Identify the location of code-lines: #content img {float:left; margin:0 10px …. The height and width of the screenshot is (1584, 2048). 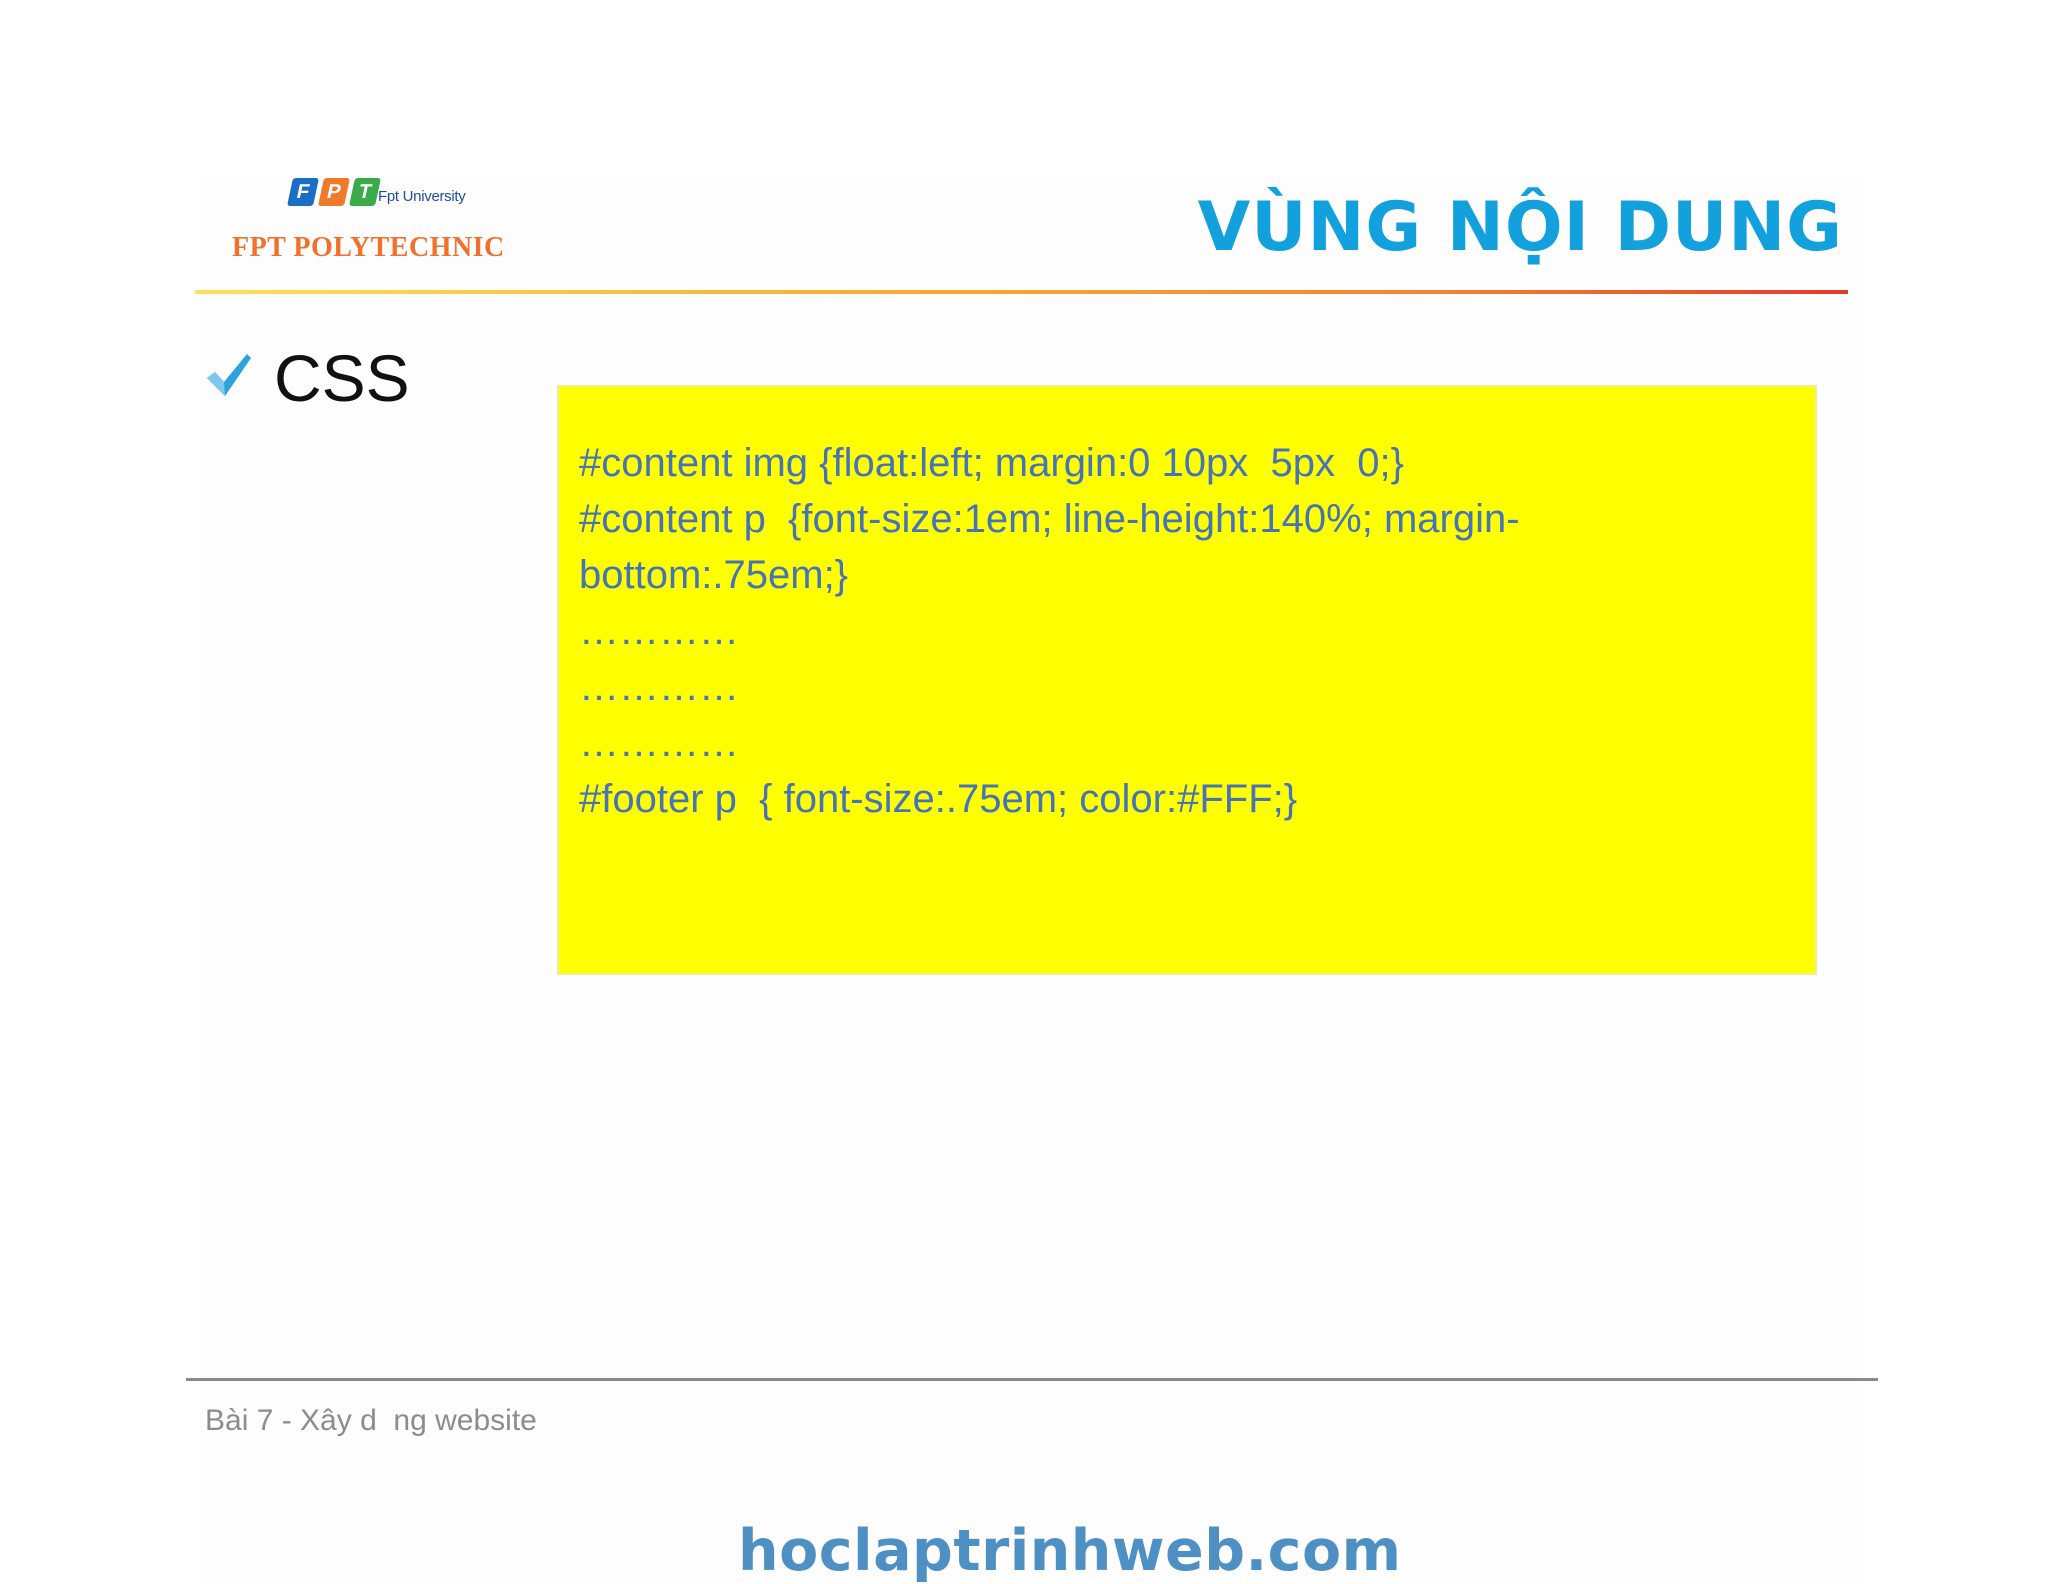
(1179, 631).